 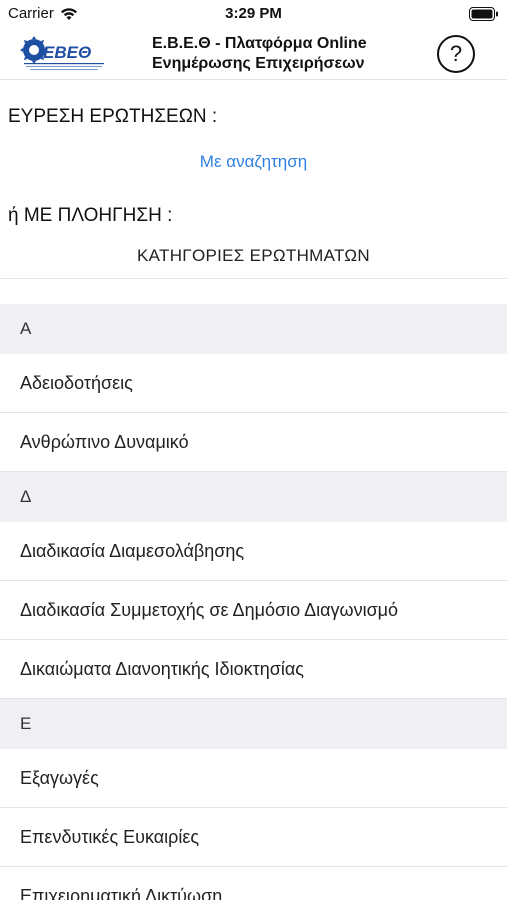 What do you see at coordinates (113, 116) in the screenshot?
I see `find-questions-heading: ΕΥΡΕΣΗ ΕΡΩΤΗΣΕΩΝ :` at bounding box center [113, 116].